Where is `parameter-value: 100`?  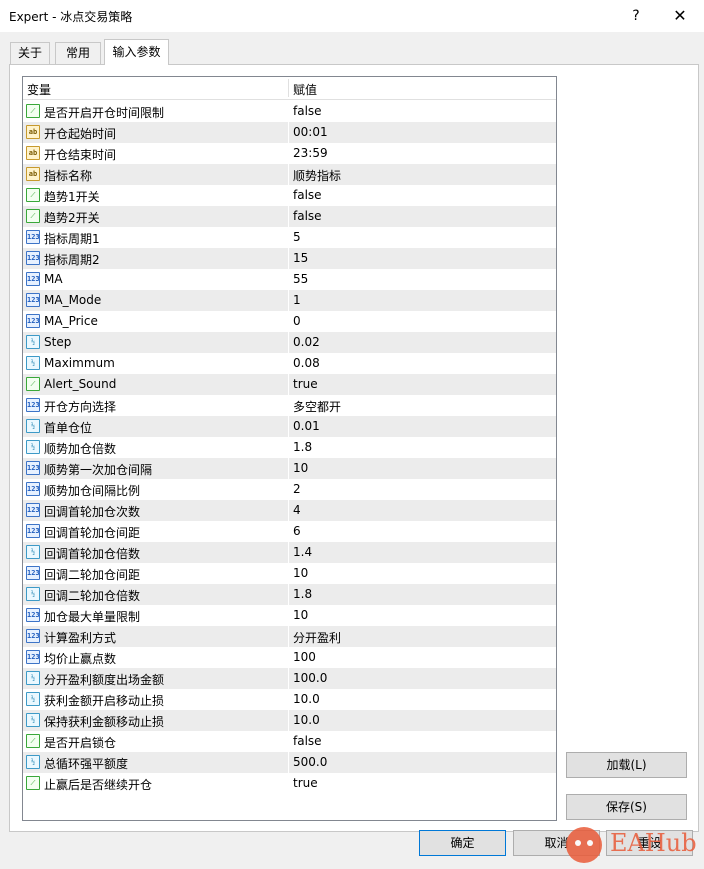
parameter-value: 100 is located at coordinates (304, 657).